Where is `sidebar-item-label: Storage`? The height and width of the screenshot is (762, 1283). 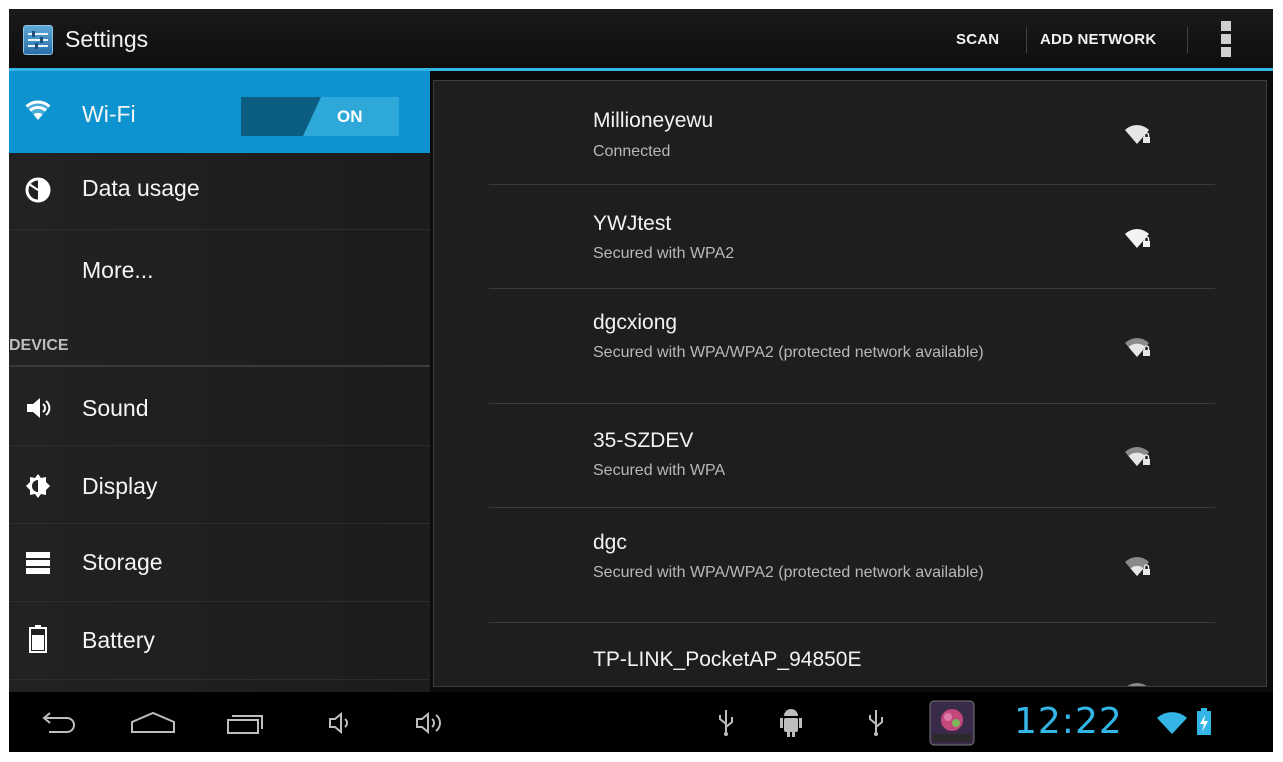 sidebar-item-label: Storage is located at coordinates (122, 562).